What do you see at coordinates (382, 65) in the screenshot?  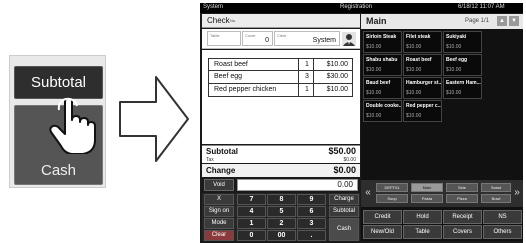 I see `menu-item-tile: Shabu shabu $10.00` at bounding box center [382, 65].